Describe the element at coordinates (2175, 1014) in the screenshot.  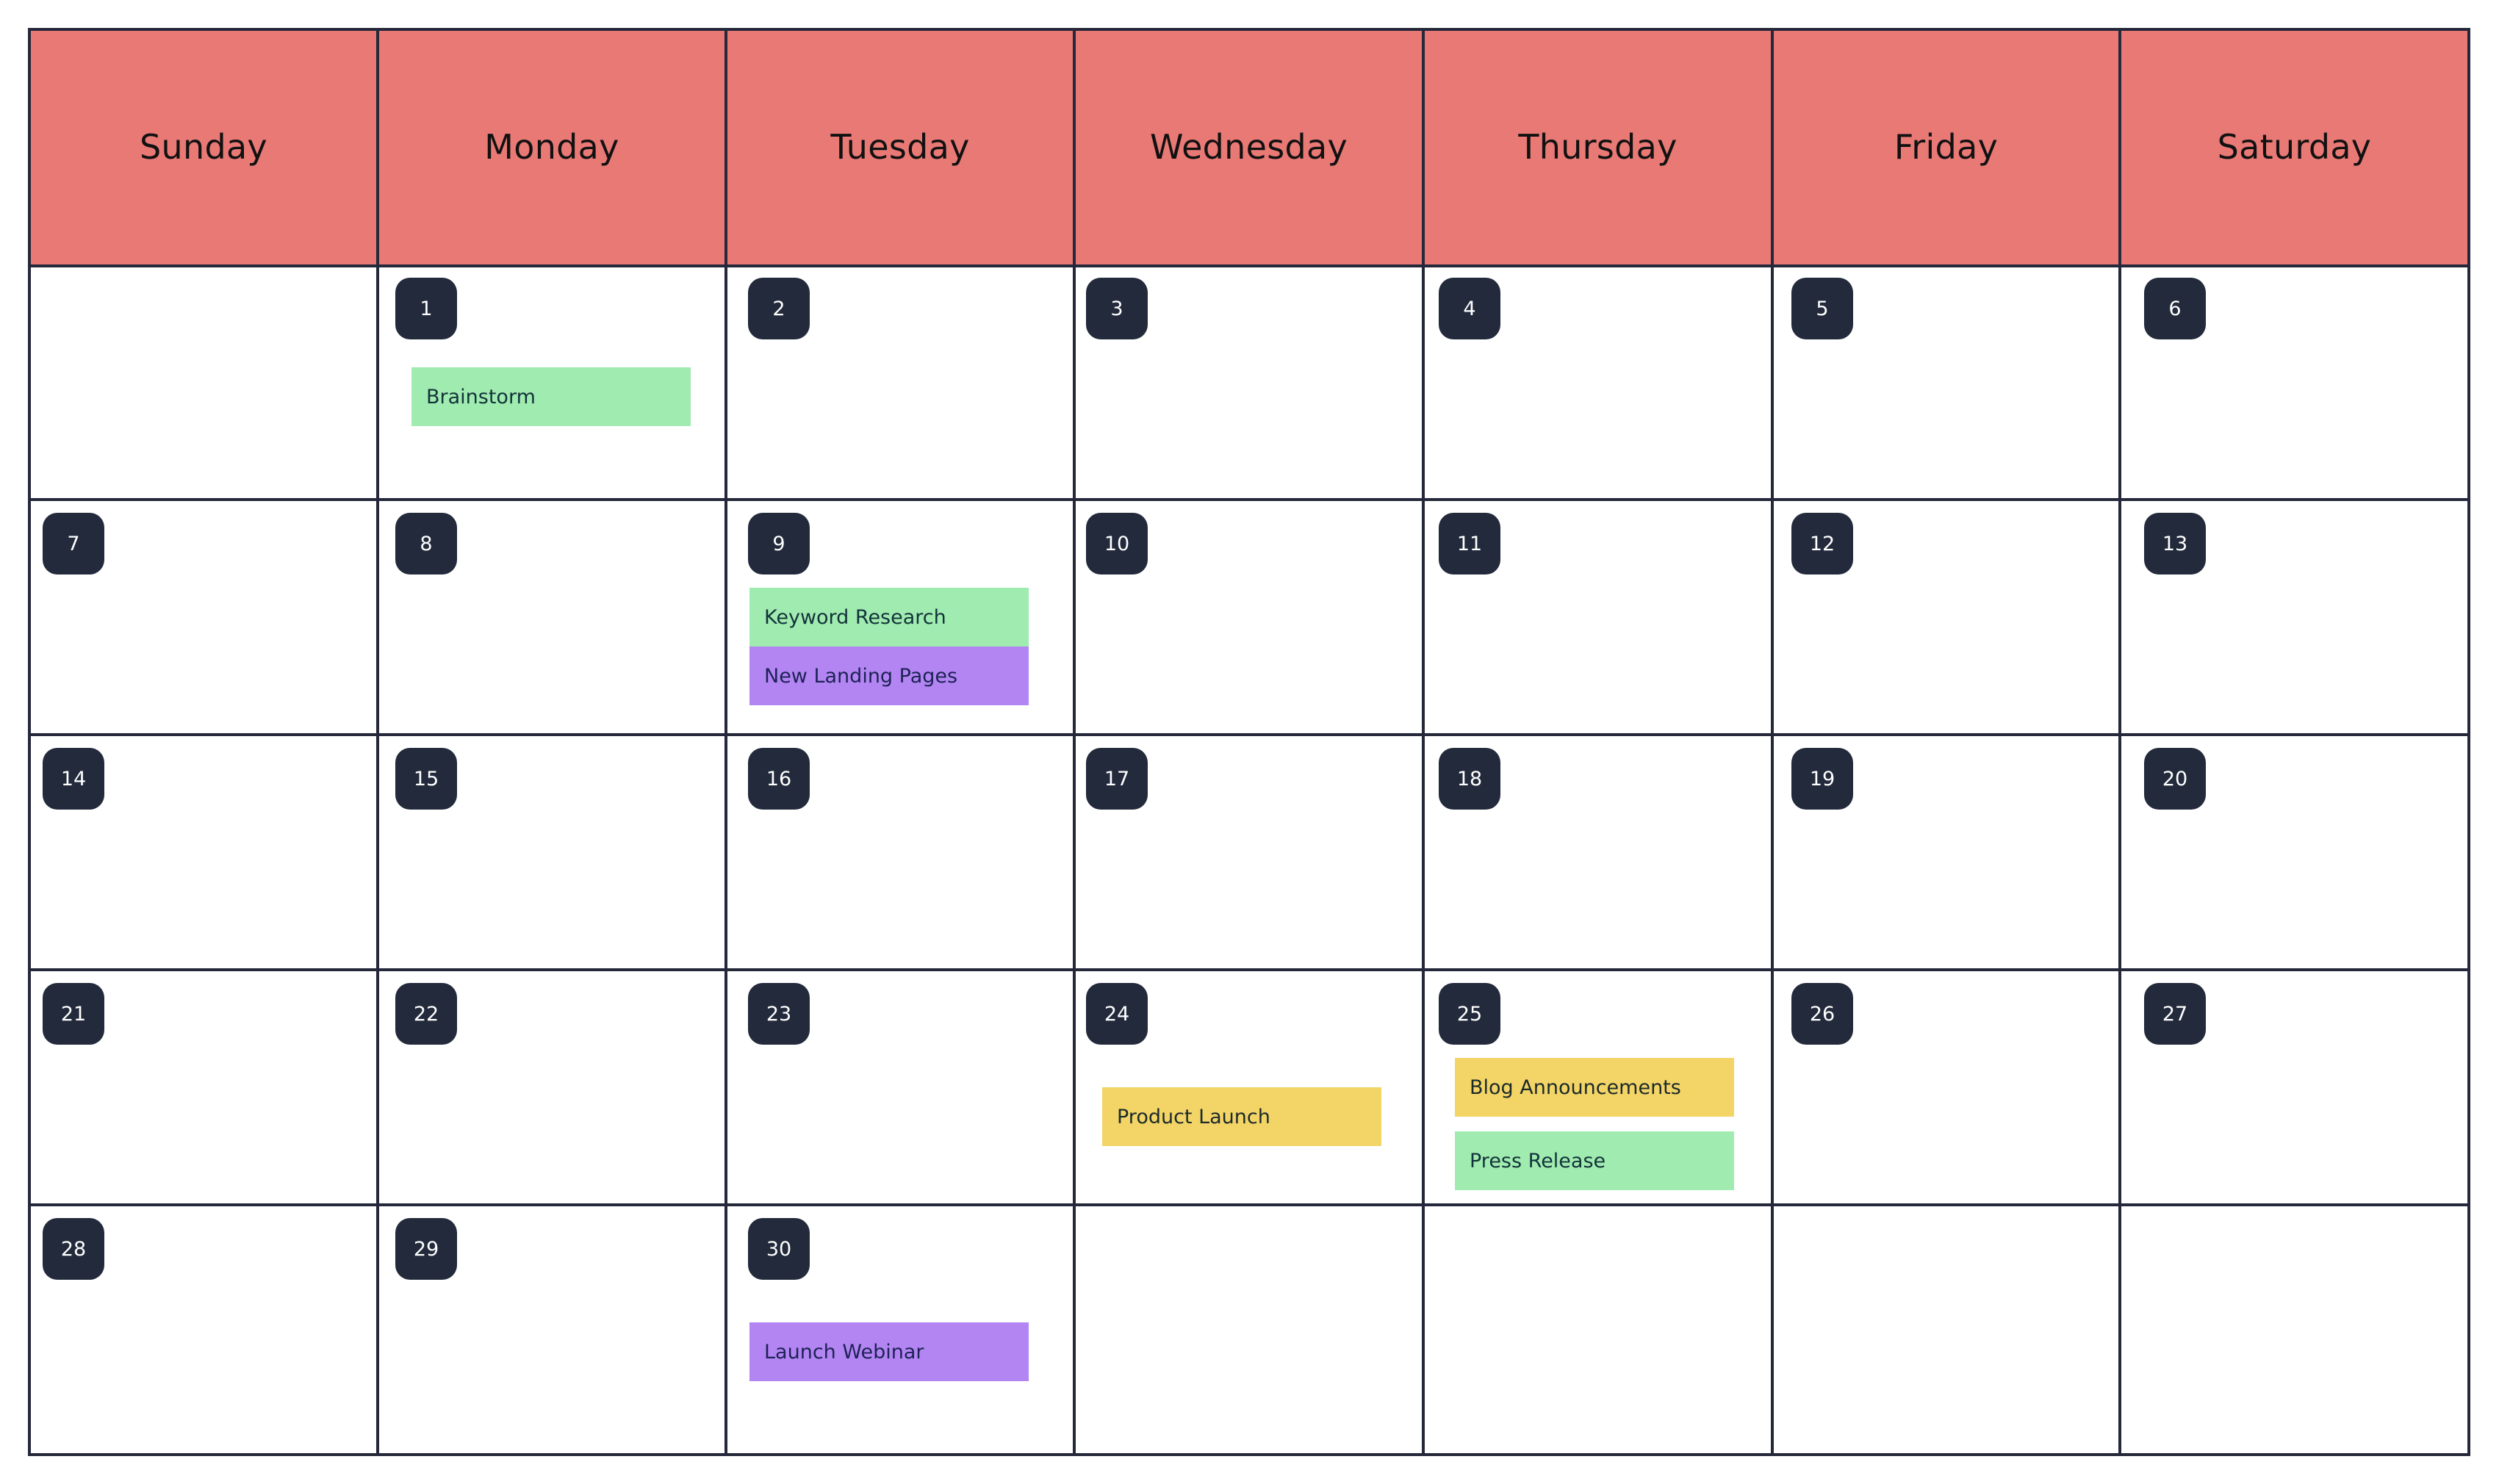
I see `day-number-badge: 27` at that location.